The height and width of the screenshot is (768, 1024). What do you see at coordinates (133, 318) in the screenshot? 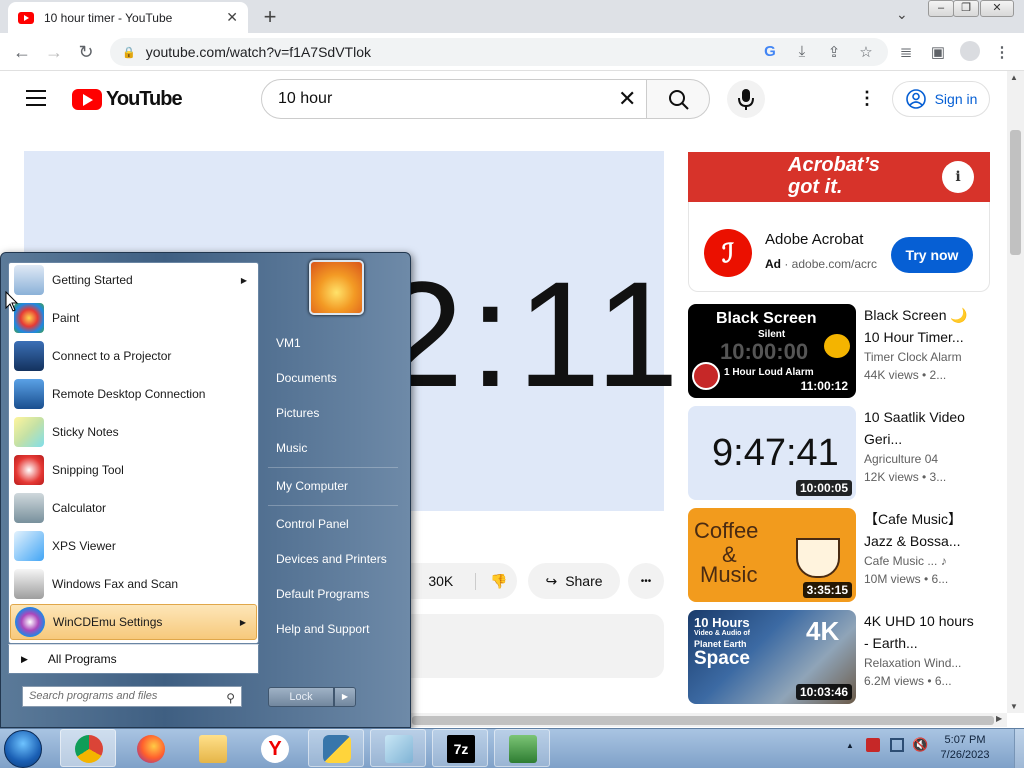
I see `start-item-paint: Paint` at bounding box center [133, 318].